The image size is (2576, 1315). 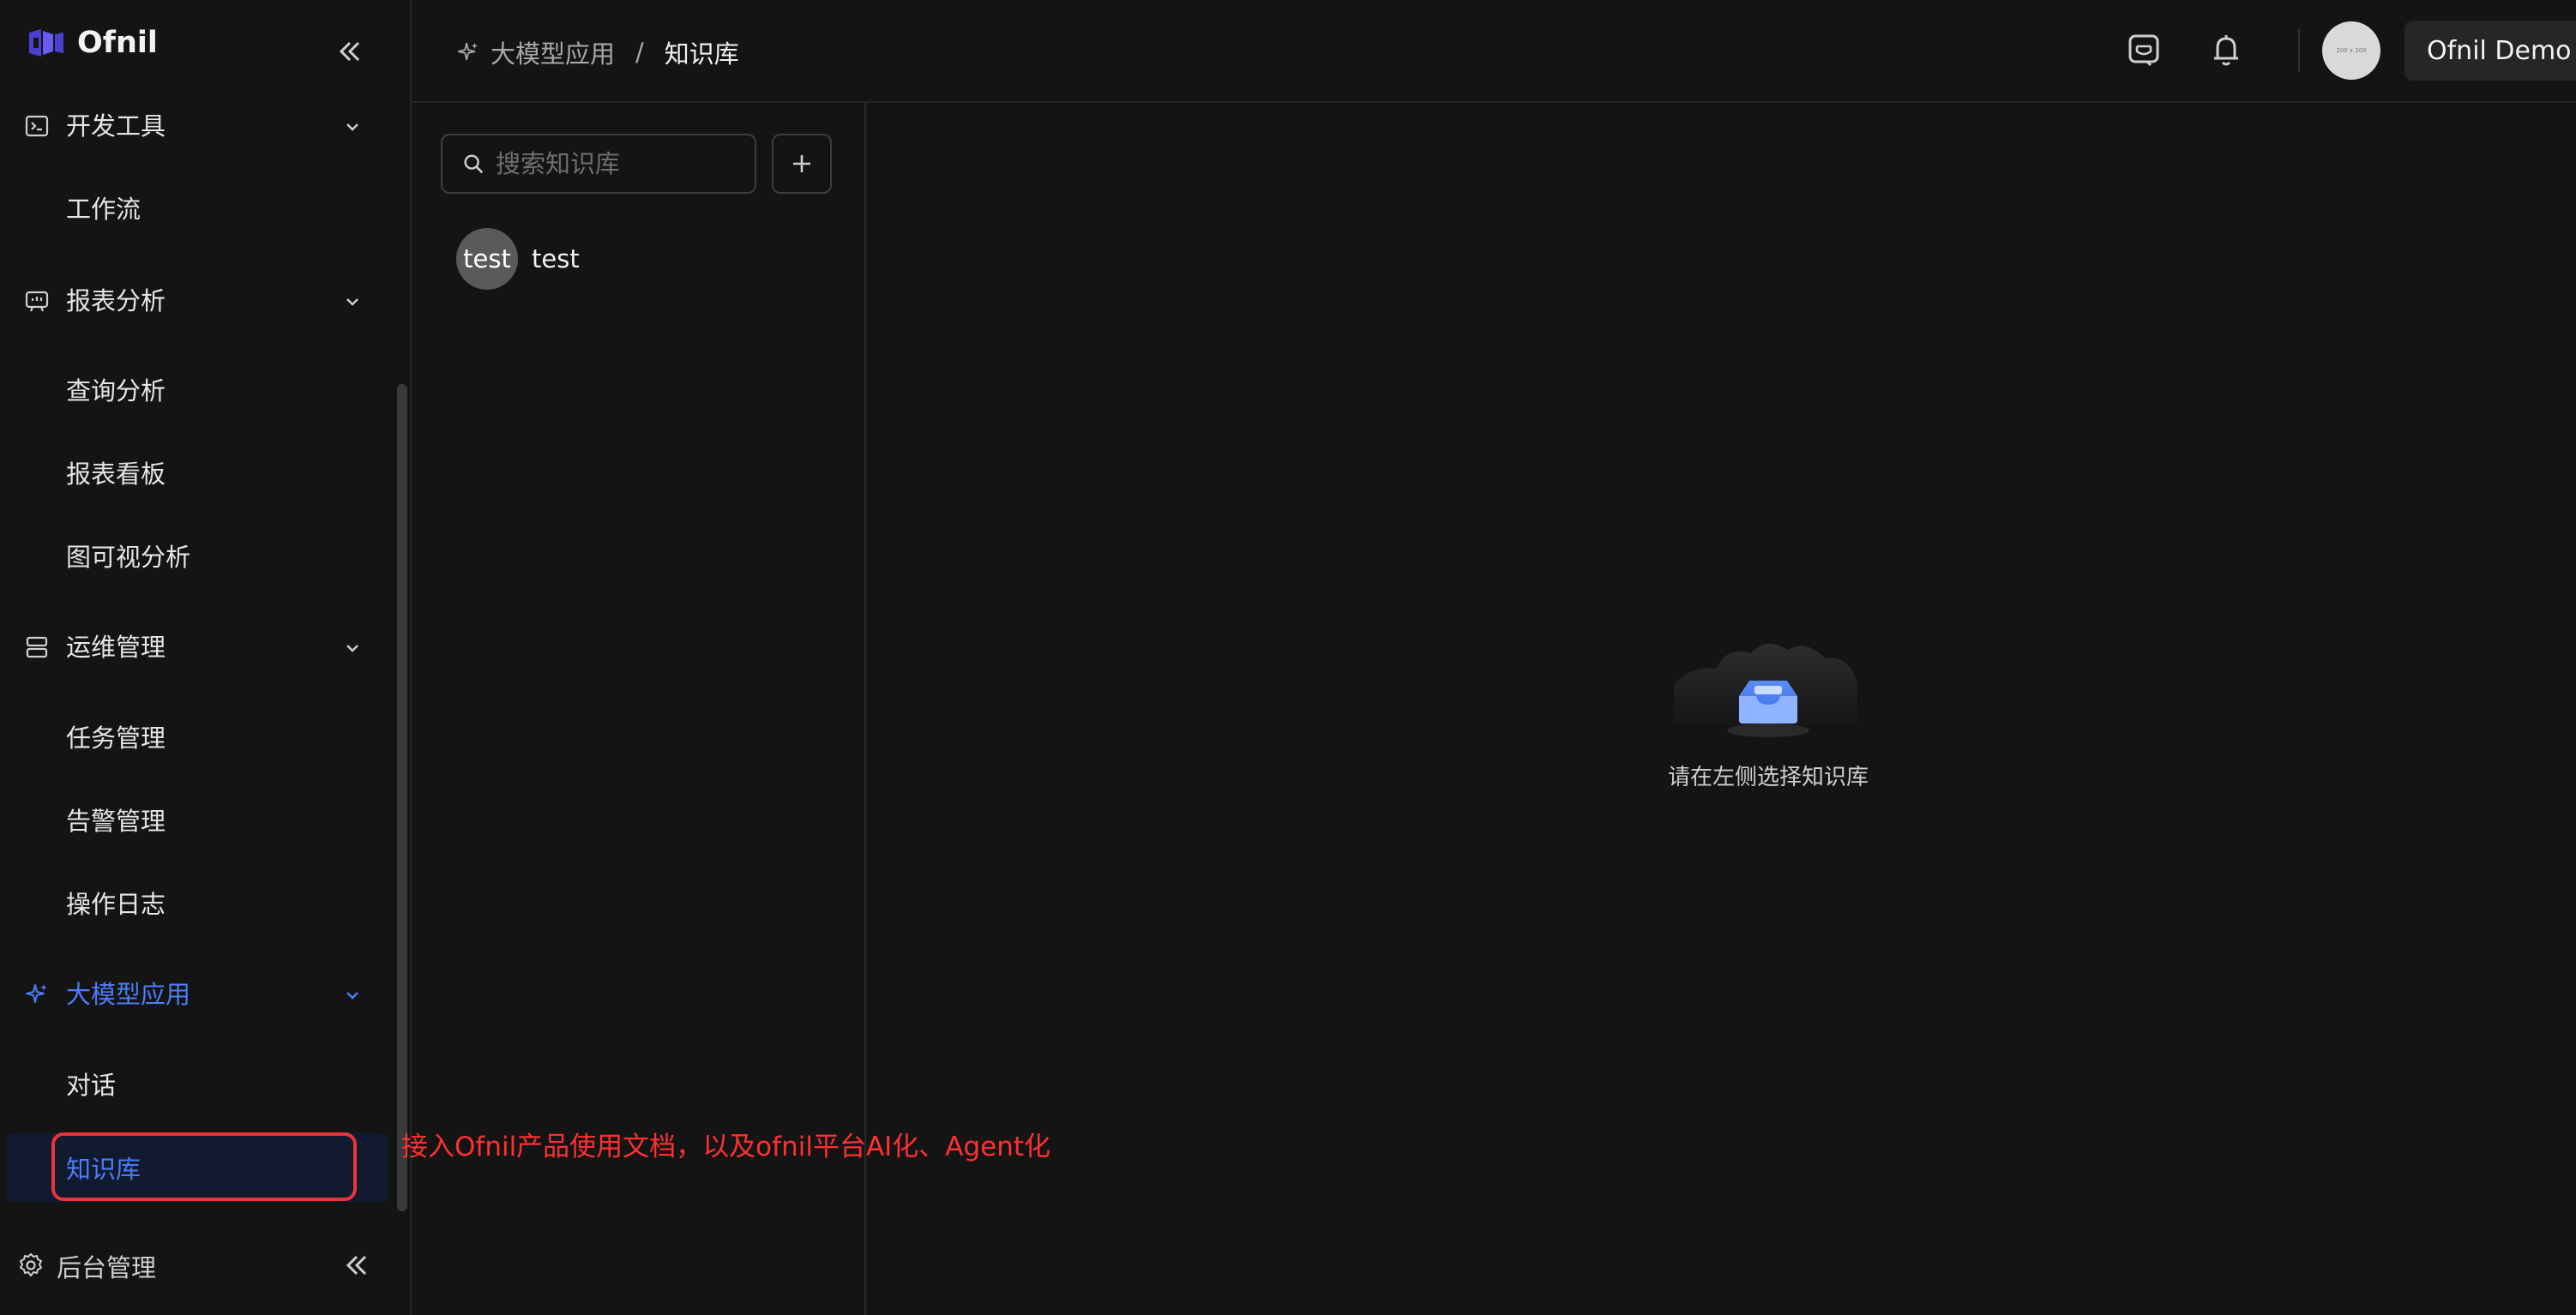 I want to click on nav-item-alert-management: 告警管理, so click(x=197, y=819).